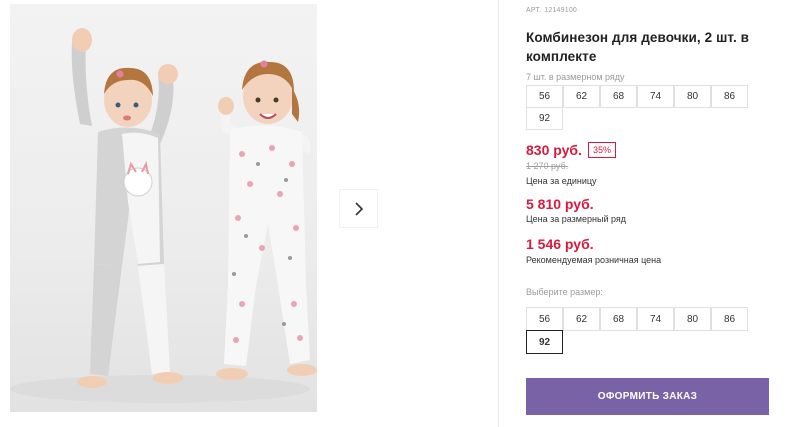  What do you see at coordinates (544, 342) in the screenshot?
I see `size-option-92: 92` at bounding box center [544, 342].